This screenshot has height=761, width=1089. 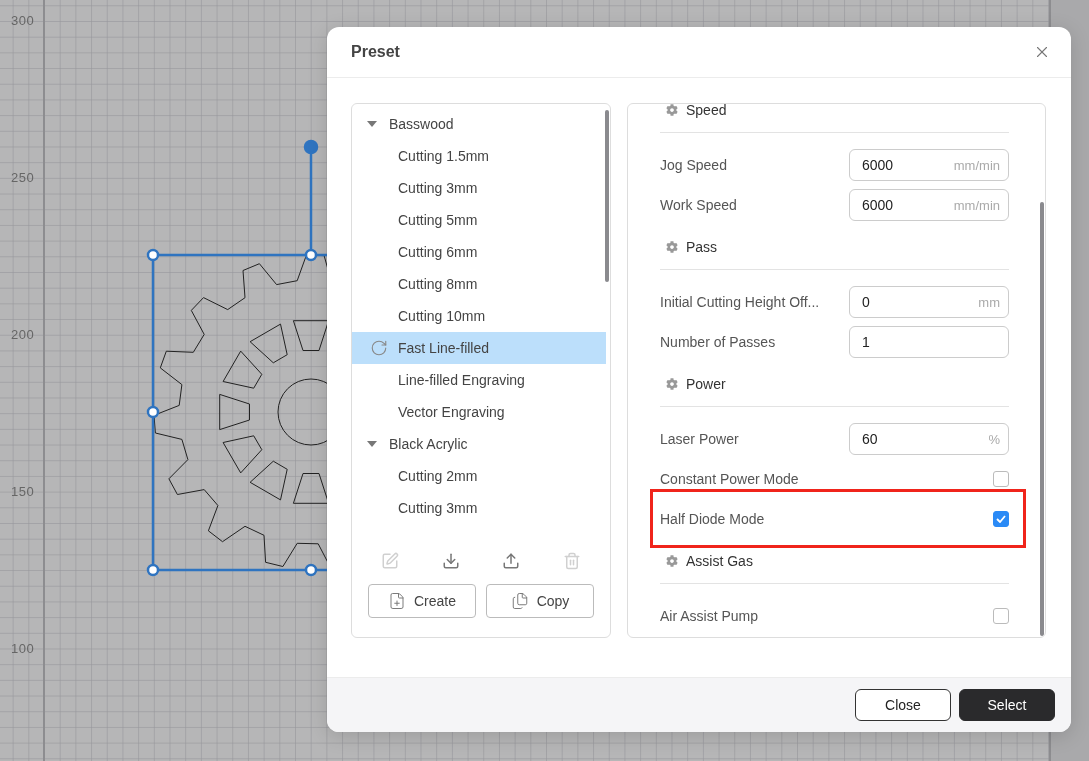 I want to click on tree-item: Cutting 1.5mm, so click(x=479, y=156).